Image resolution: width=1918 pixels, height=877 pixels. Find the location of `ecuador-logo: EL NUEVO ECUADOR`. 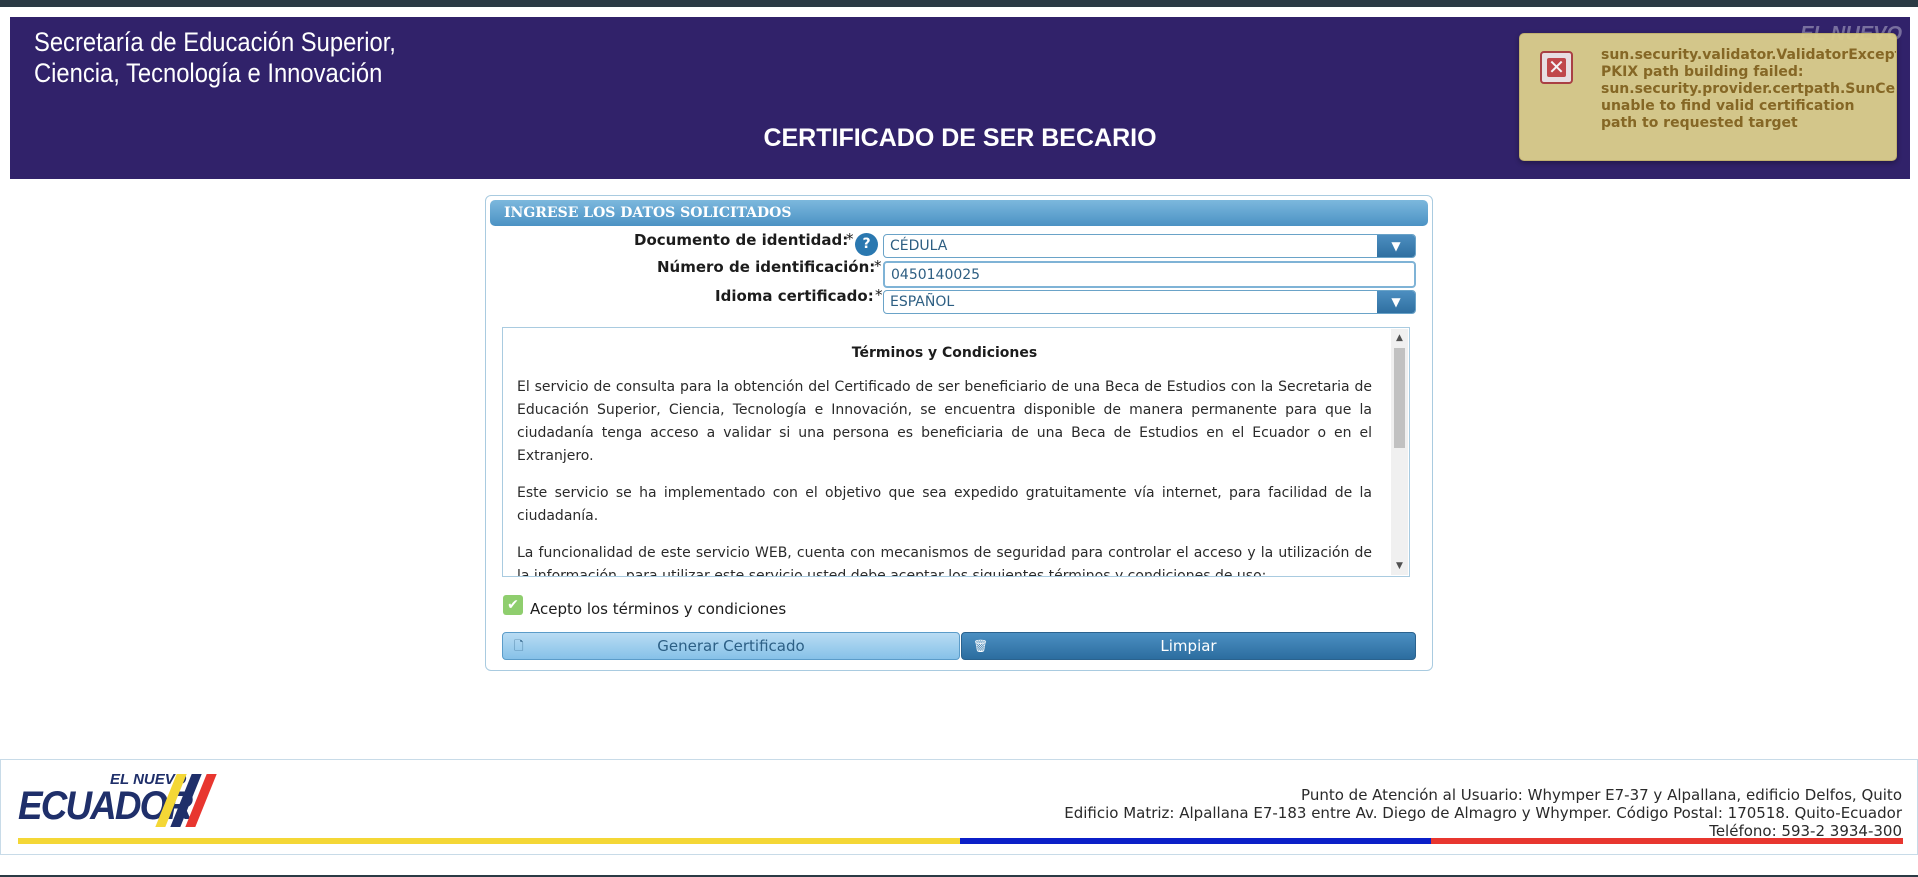

ecuador-logo: EL NUEVO ECUADOR is located at coordinates (133, 801).